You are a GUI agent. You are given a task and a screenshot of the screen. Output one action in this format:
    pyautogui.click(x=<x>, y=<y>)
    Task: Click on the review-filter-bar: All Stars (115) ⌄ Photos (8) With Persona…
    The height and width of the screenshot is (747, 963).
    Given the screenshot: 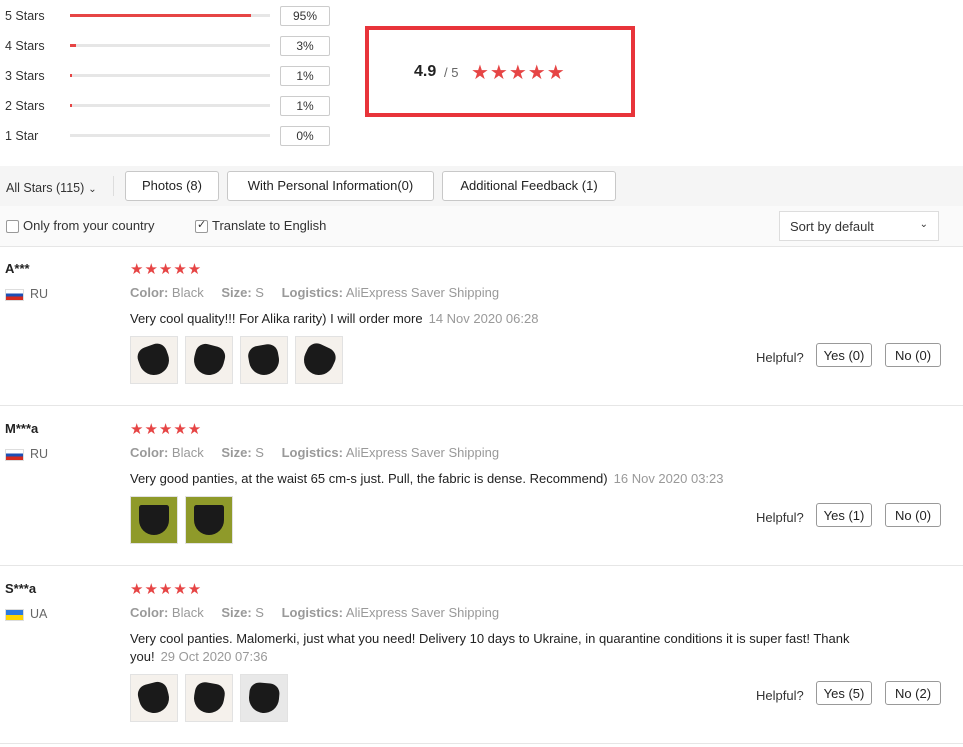 What is the action you would take?
    pyautogui.click(x=481, y=186)
    